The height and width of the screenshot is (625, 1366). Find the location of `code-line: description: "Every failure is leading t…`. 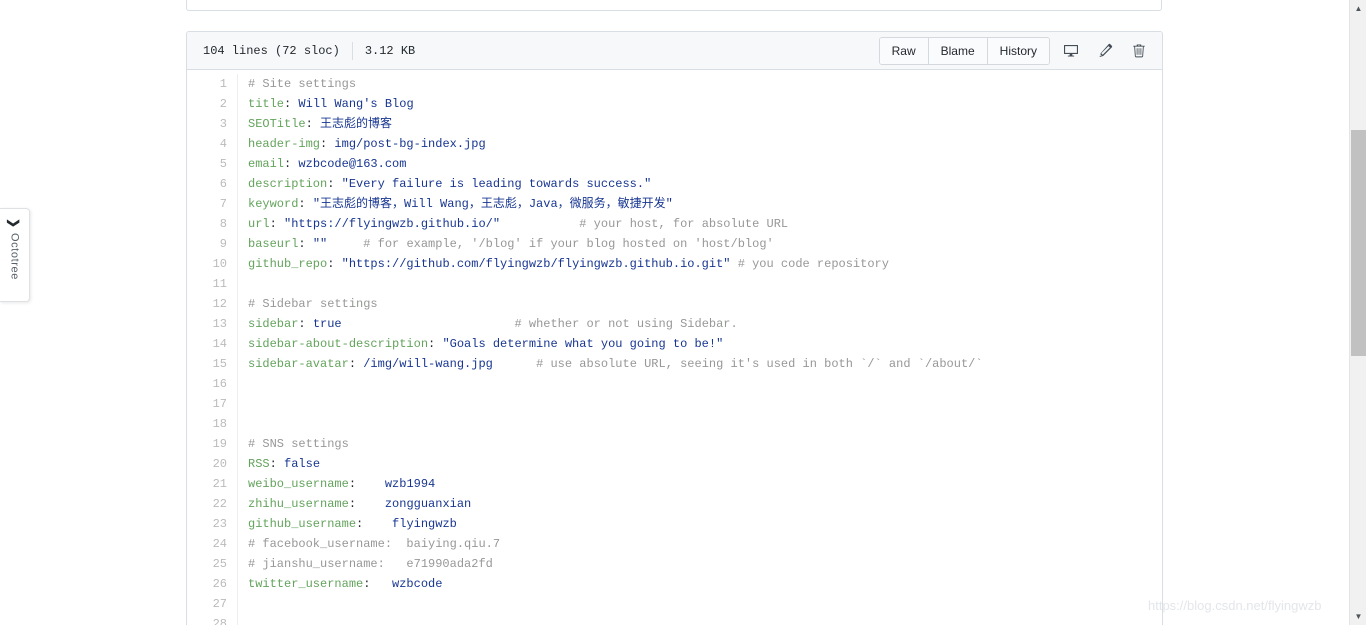

code-line: description: "Every failure is leading t… is located at coordinates (705, 184).